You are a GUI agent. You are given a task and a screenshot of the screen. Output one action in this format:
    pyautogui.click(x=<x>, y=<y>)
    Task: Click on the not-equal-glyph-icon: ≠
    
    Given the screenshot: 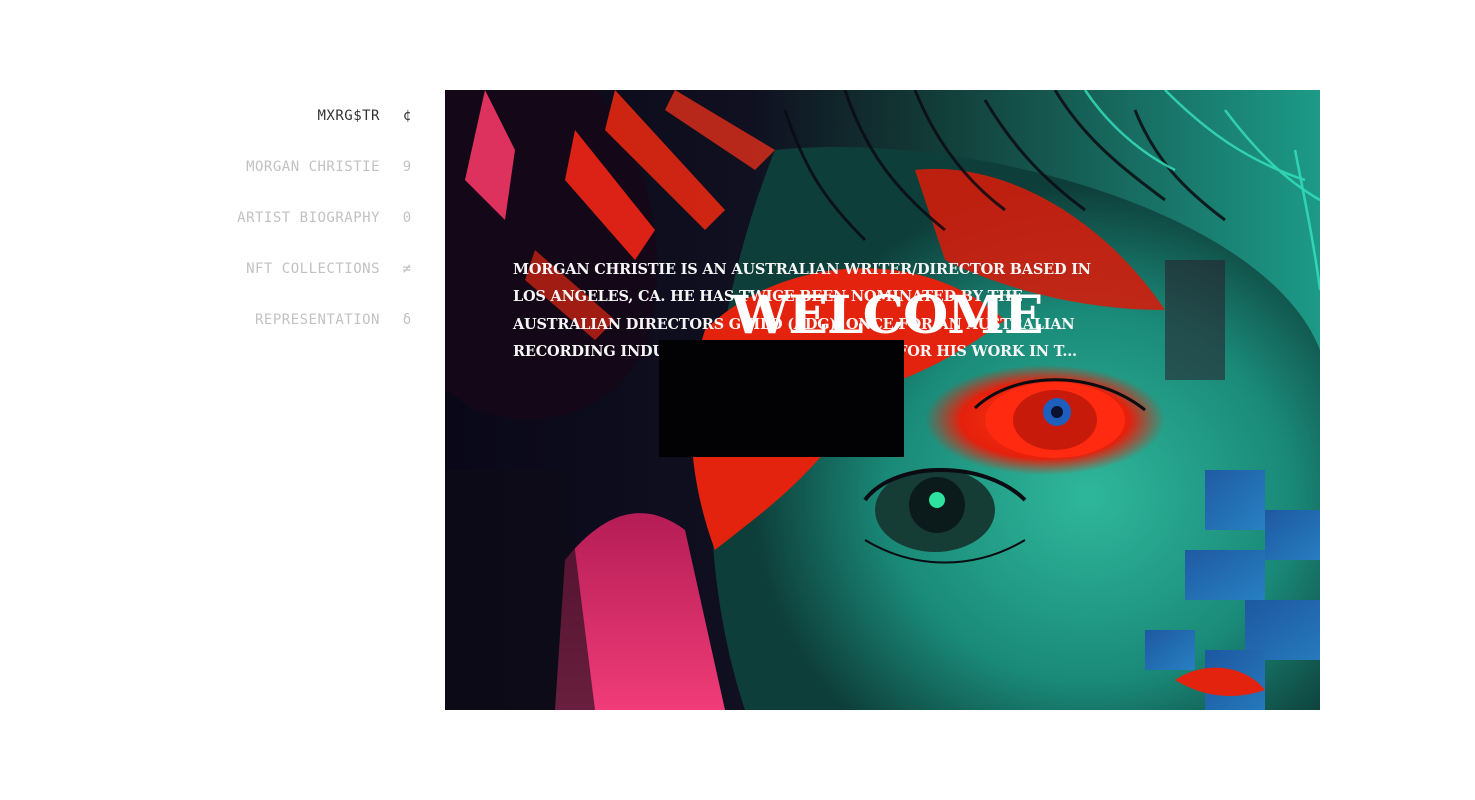 What is the action you would take?
    pyautogui.click(x=407, y=269)
    